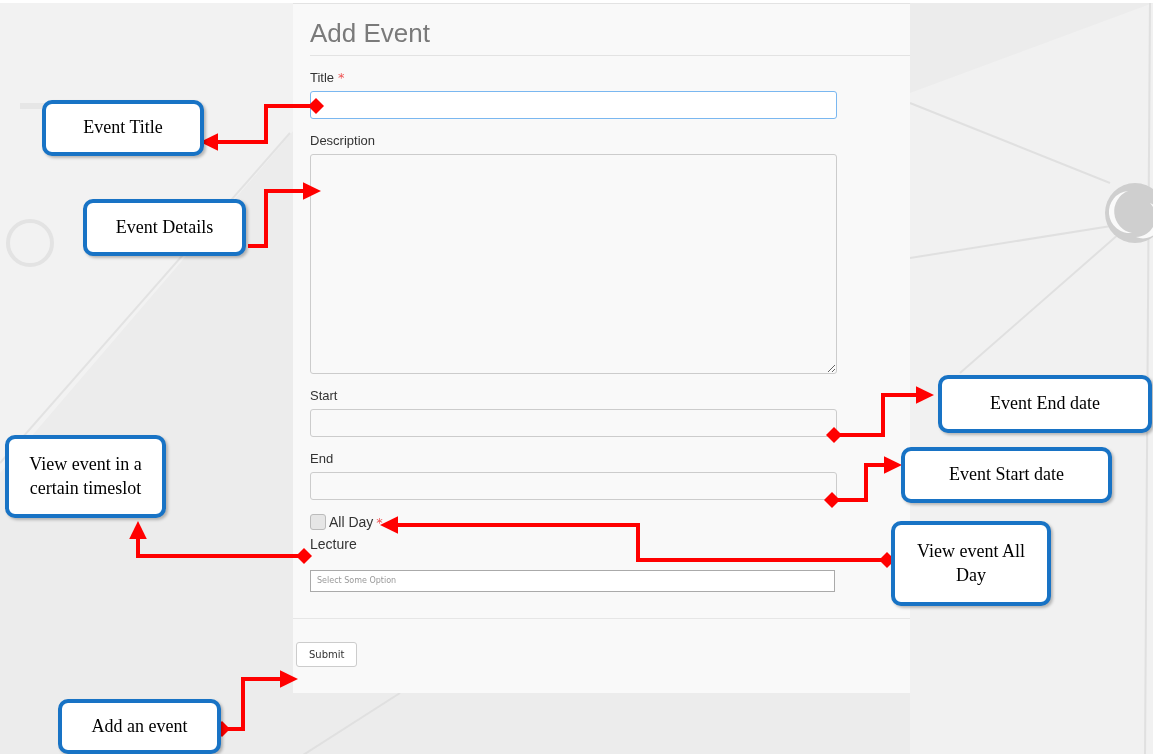  What do you see at coordinates (322, 458) in the screenshot?
I see `field-label: End` at bounding box center [322, 458].